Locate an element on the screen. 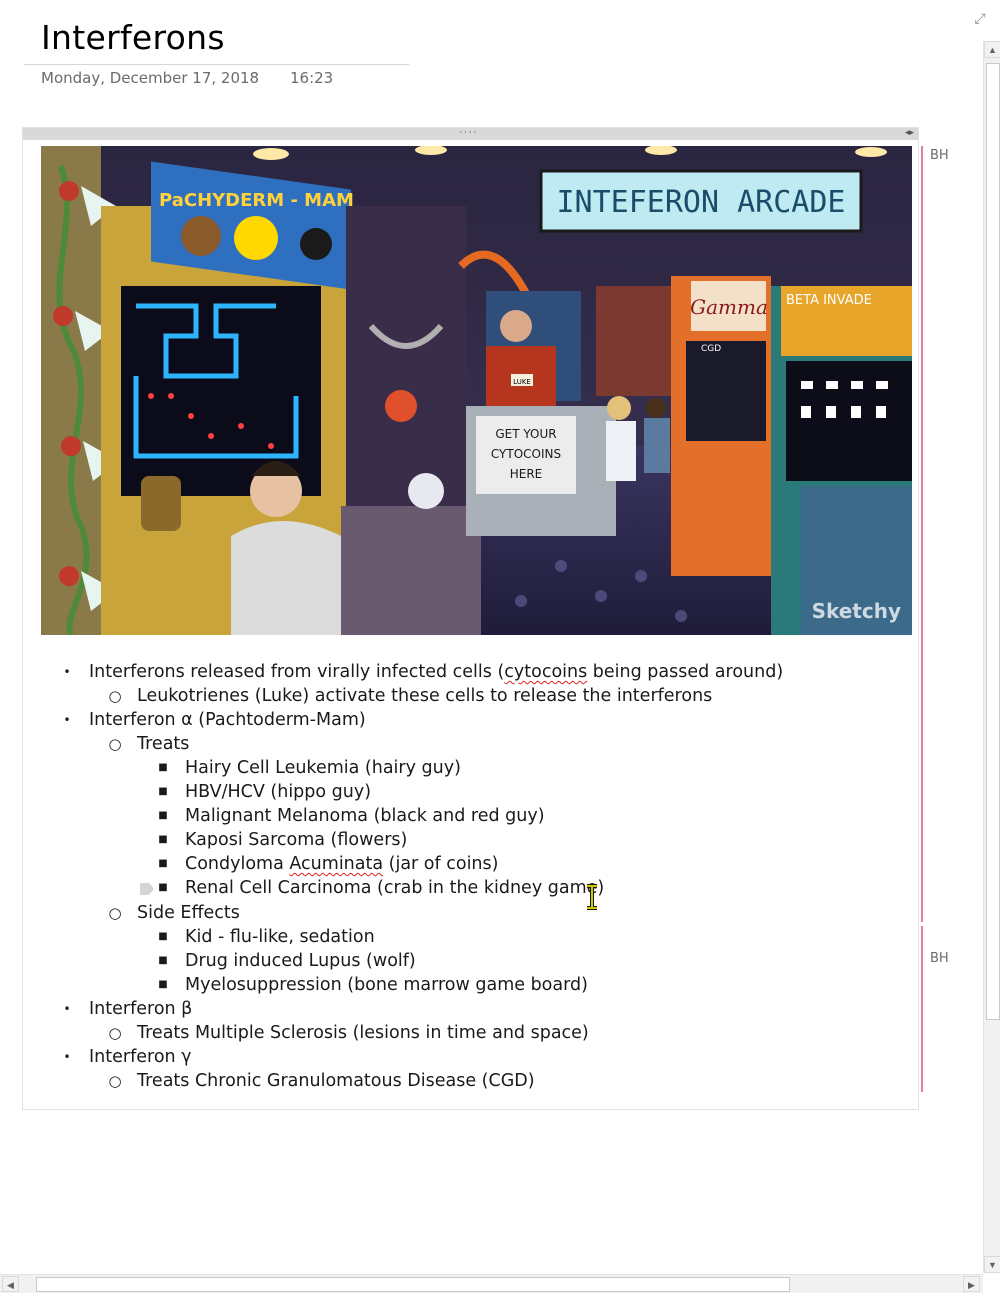 This screenshot has width=1000, height=1293. outline-item-level-3: ■ HBV/HCV (hippo guy) is located at coordinates (450, 792).